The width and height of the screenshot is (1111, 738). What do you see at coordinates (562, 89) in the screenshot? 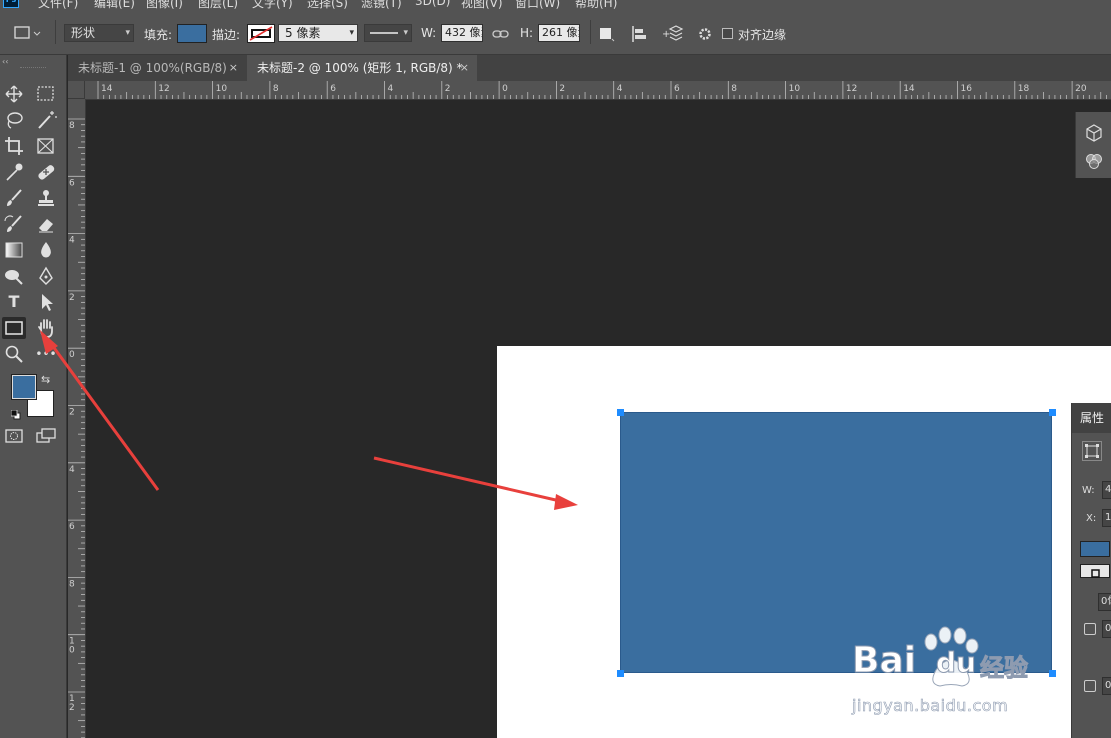
I see `ruler-label: 2` at bounding box center [562, 89].